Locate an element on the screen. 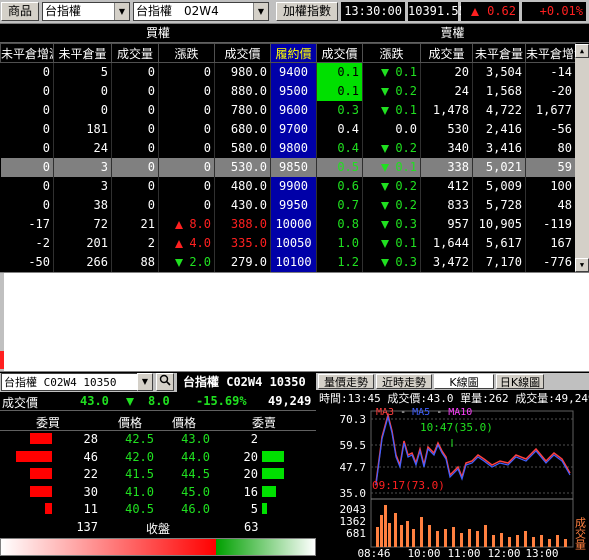 The height and width of the screenshot is (560, 589). call-header-1: 未平倉量 is located at coordinates (82, 53).